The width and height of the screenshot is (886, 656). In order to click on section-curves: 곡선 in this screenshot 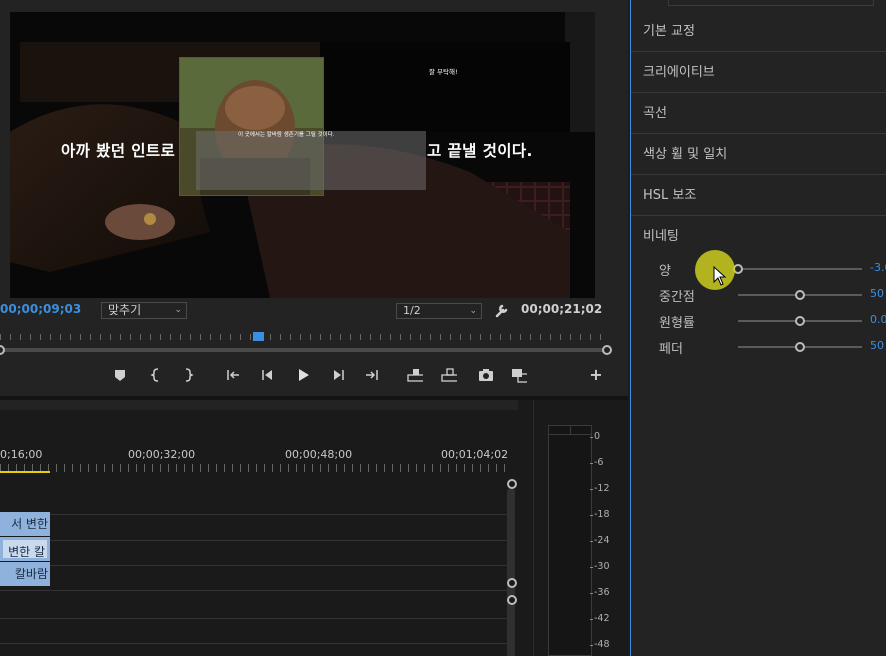, I will do `click(758, 113)`.